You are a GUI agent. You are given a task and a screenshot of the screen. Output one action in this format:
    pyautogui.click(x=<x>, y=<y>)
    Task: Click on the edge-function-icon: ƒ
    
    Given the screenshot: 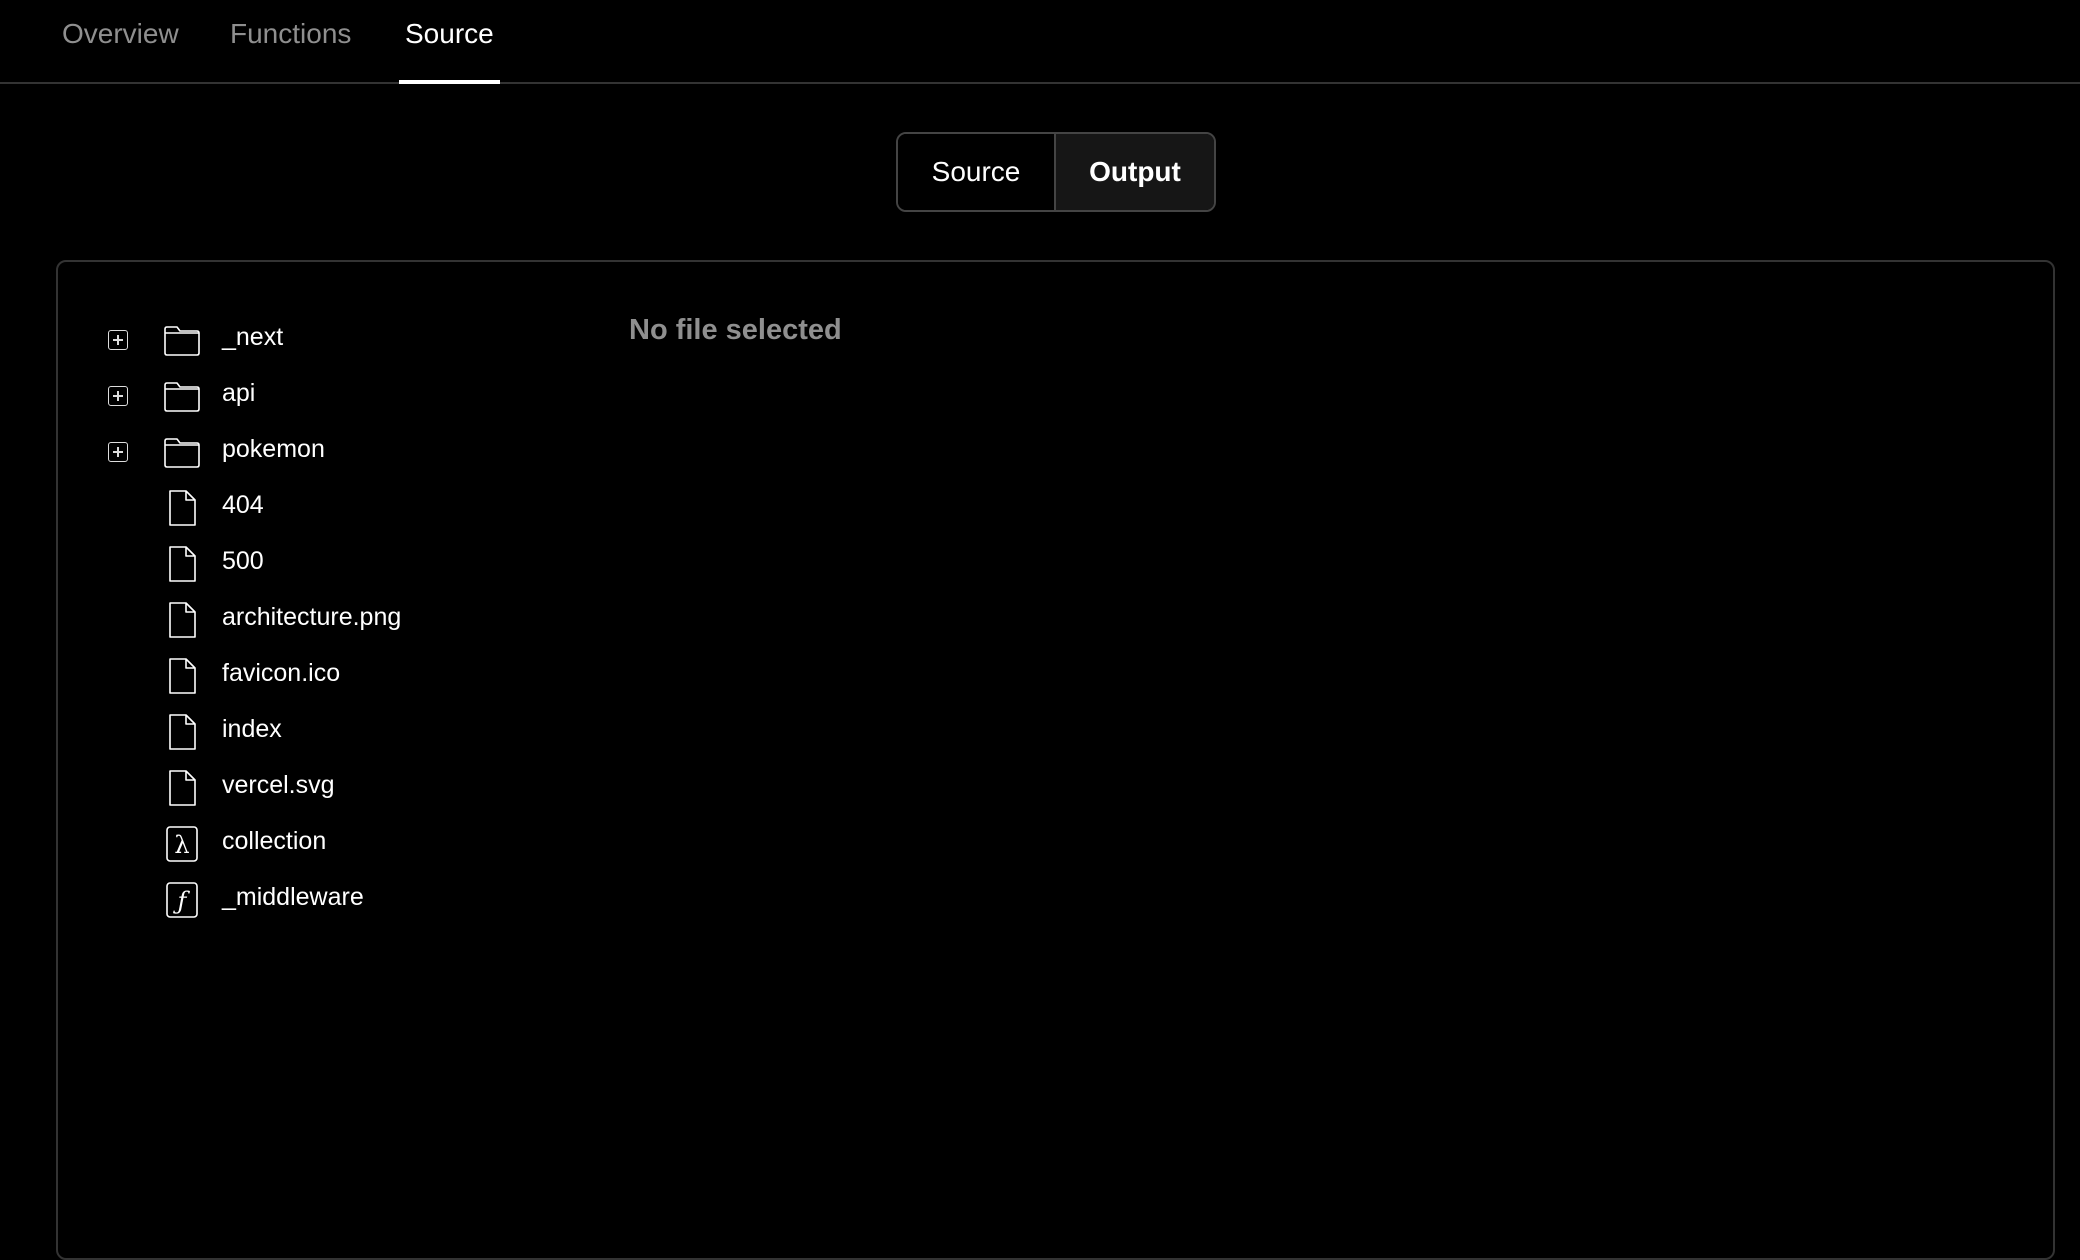 What is the action you would take?
    pyautogui.click(x=182, y=900)
    